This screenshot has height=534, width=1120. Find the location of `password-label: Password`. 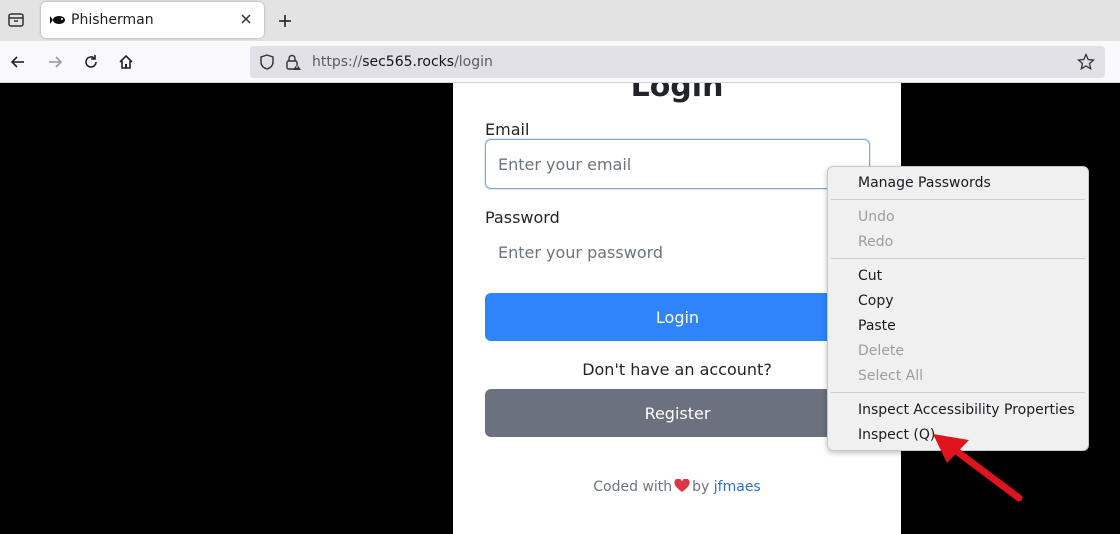

password-label: Password is located at coordinates (522, 217).